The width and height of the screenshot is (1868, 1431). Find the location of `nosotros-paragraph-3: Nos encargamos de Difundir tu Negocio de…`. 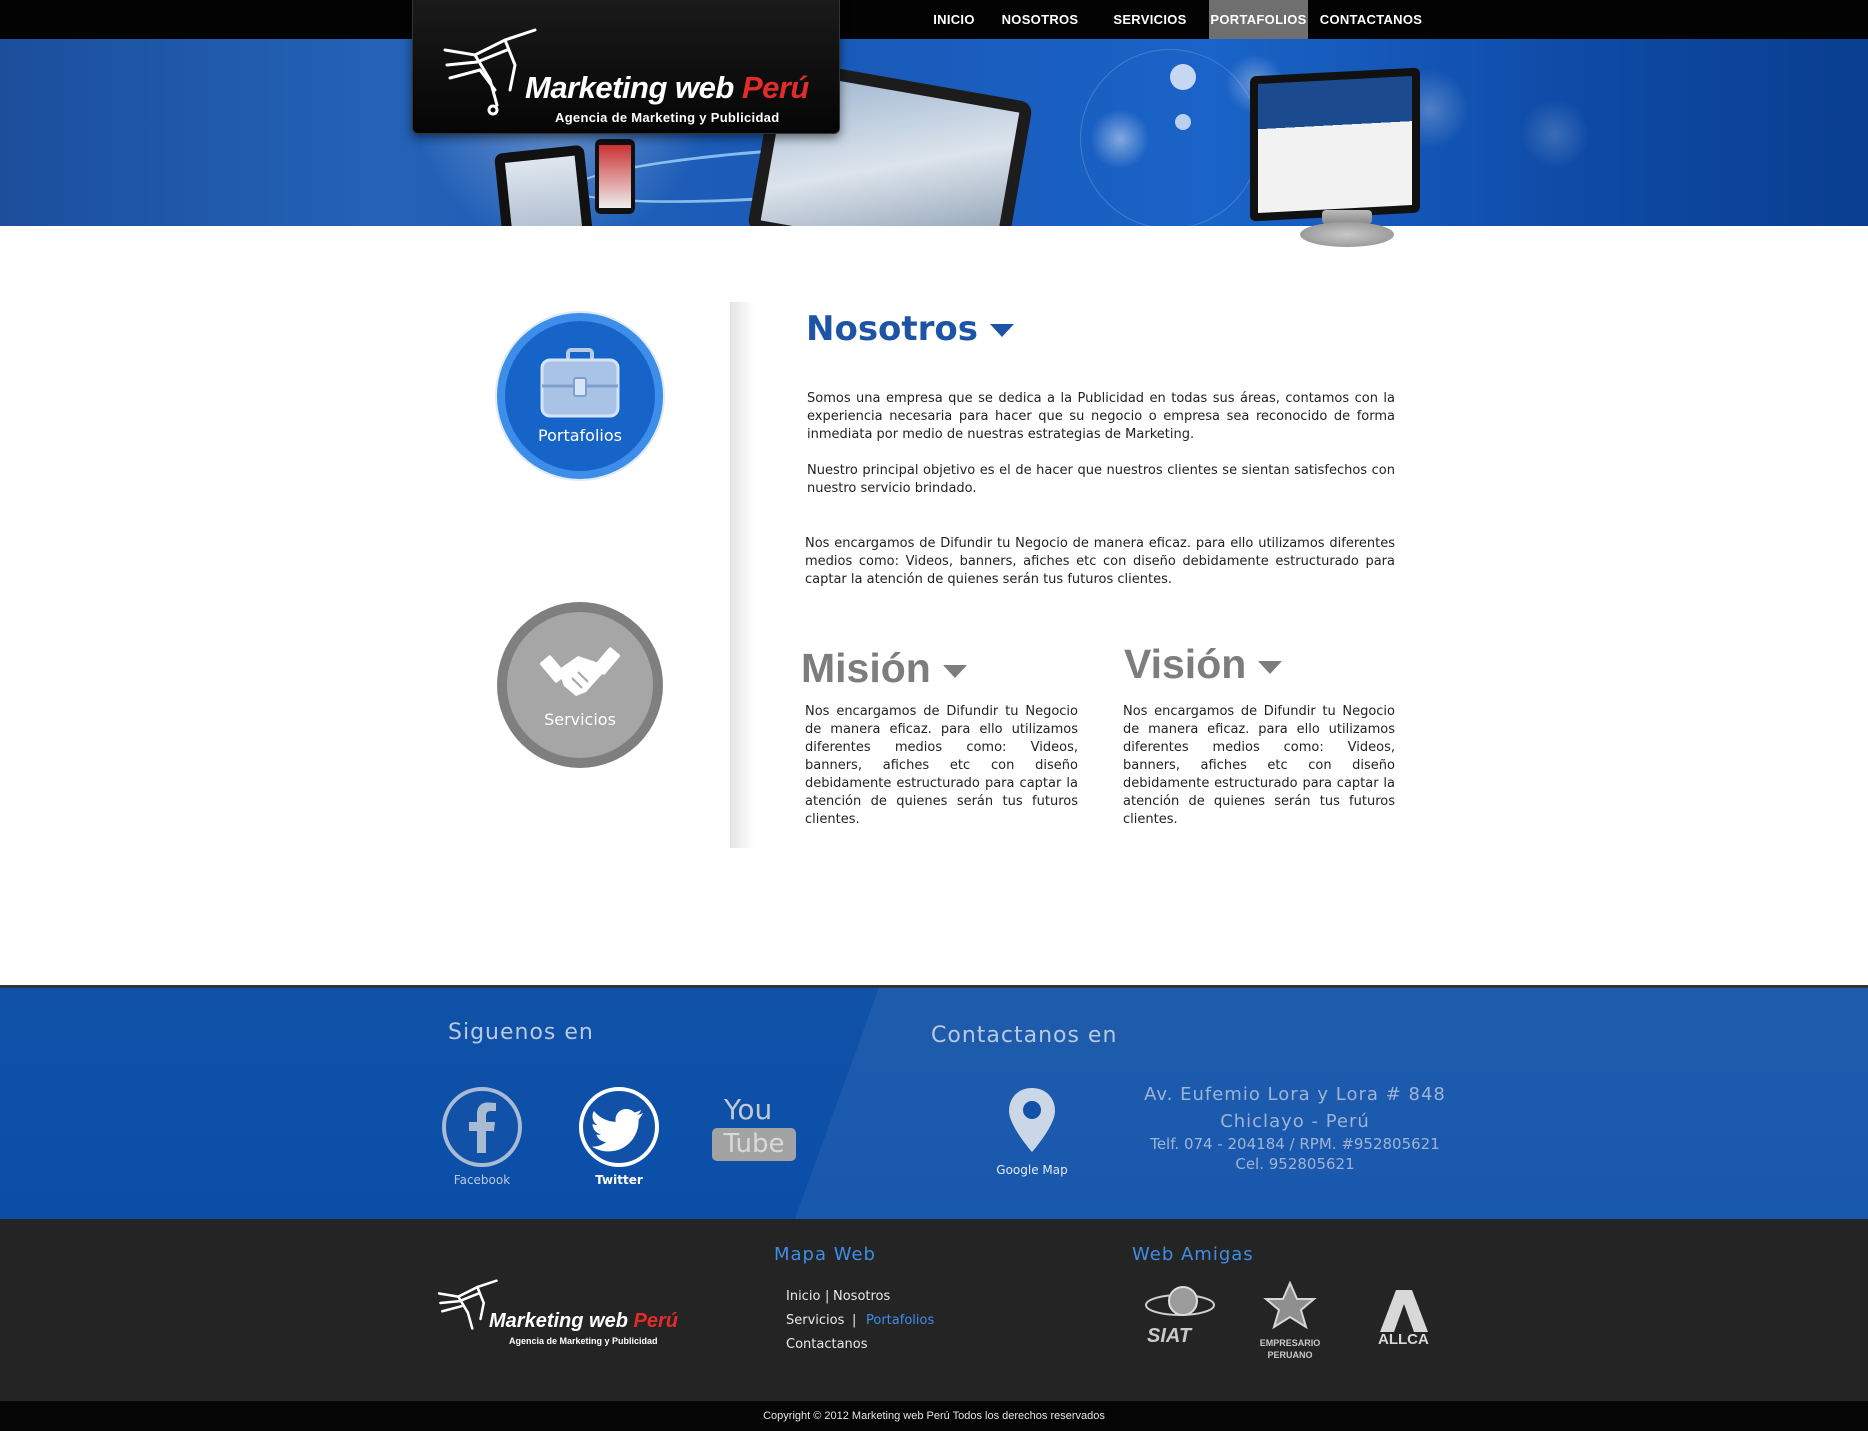

nosotros-paragraph-3: Nos encargamos de Difundir tu Negocio de… is located at coordinates (1100, 561).